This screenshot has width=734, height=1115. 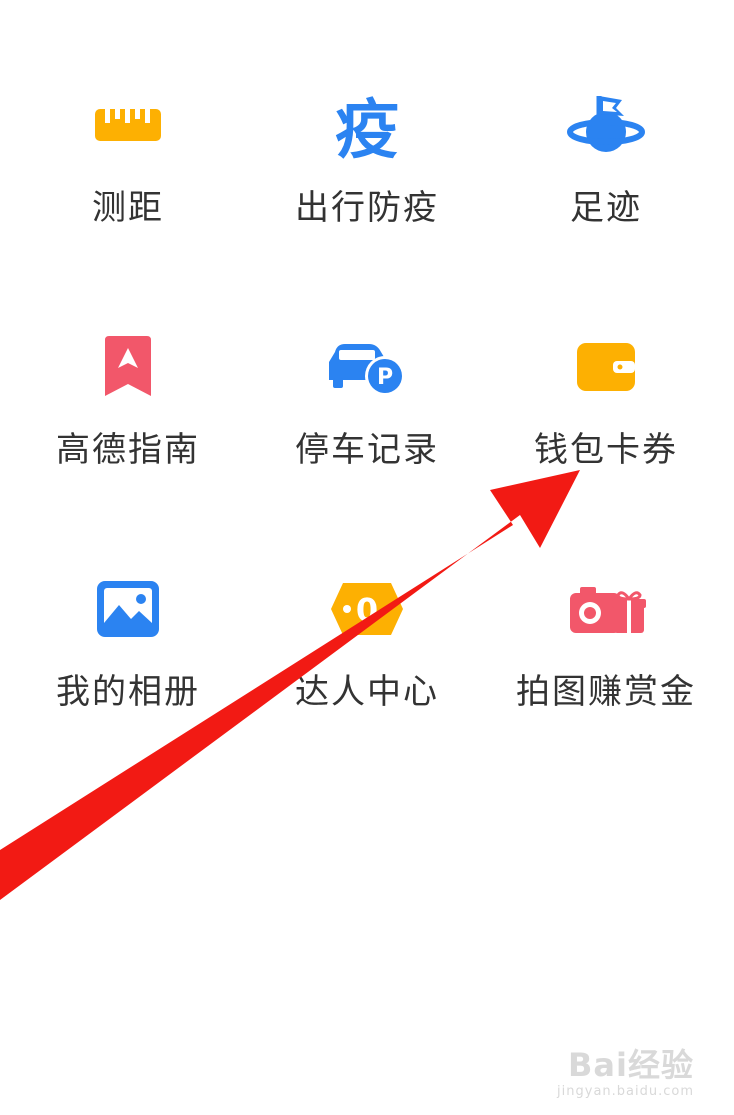 I want to click on grid-item-label: 达人中心, so click(x=367, y=692).